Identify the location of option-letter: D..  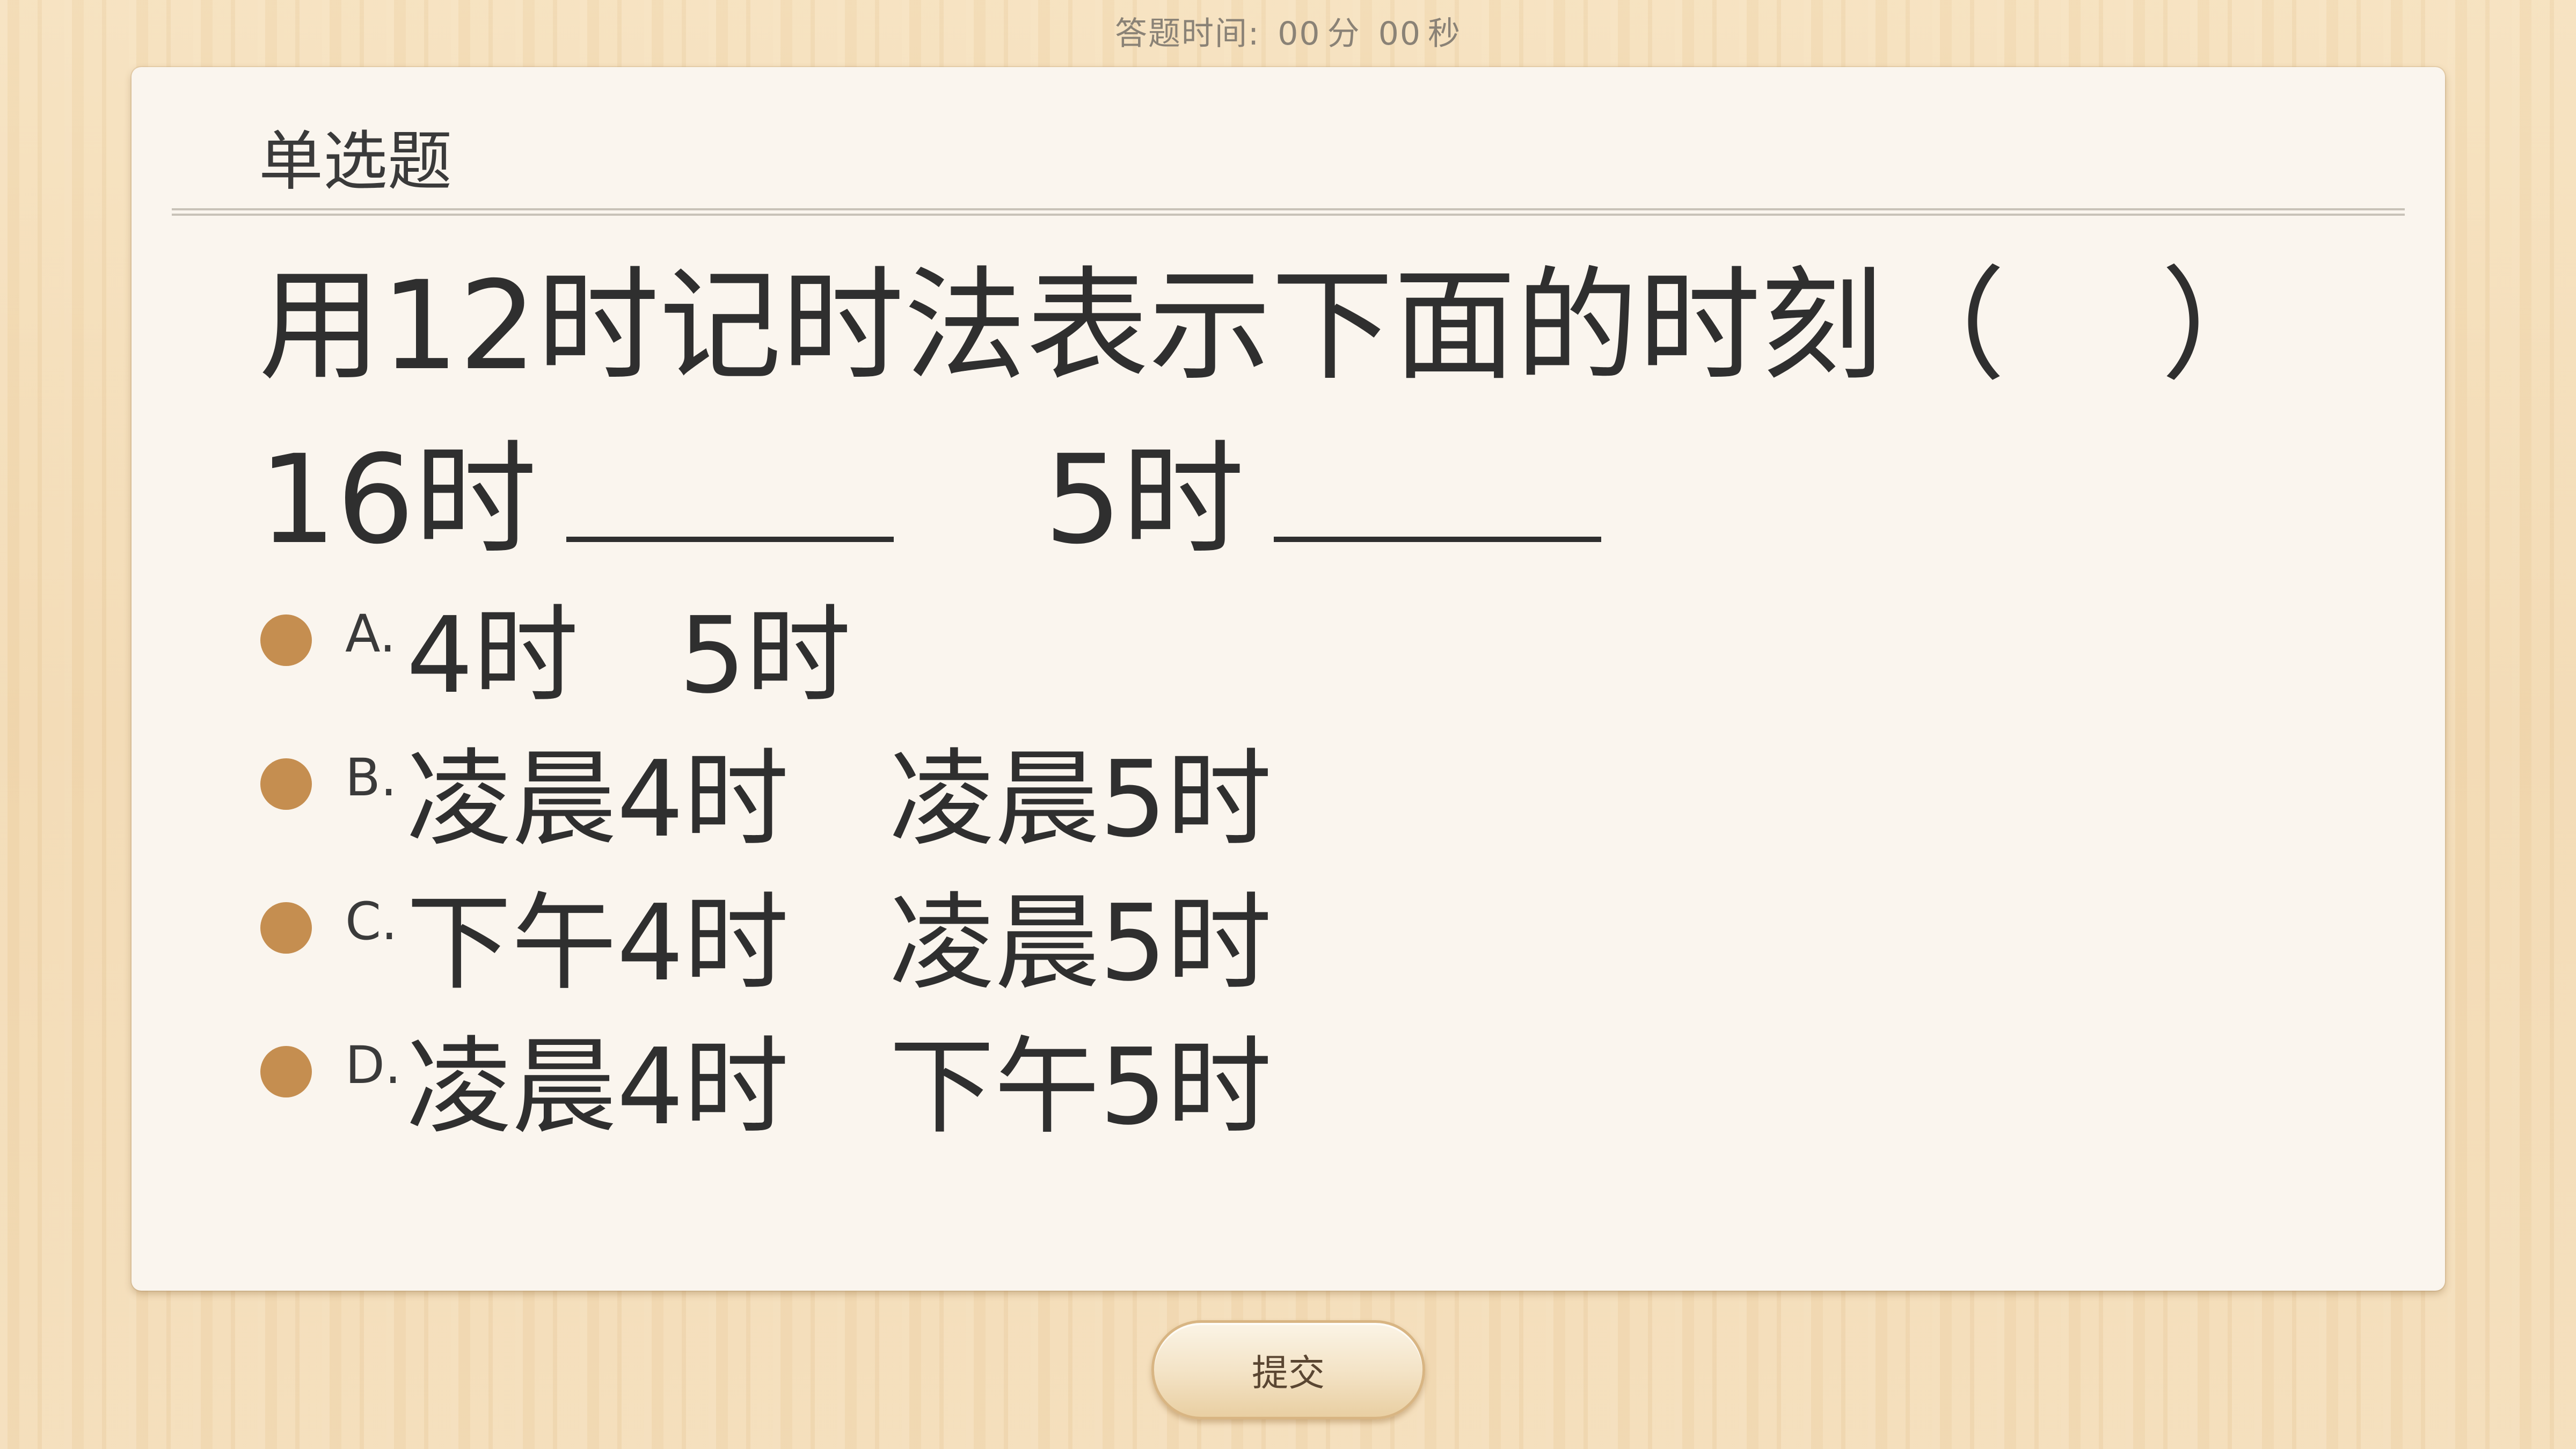
(374, 1065).